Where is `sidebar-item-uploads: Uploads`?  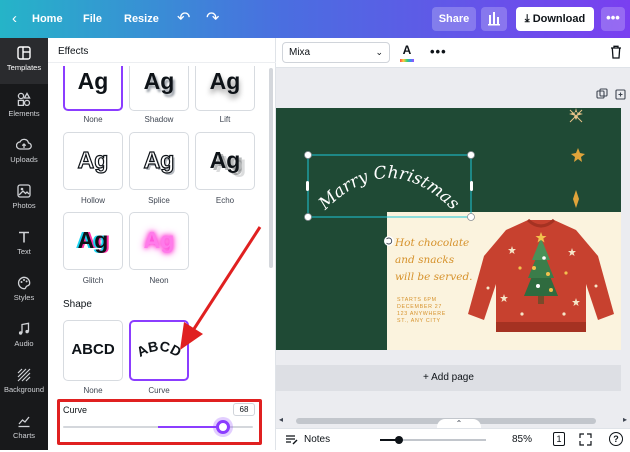
sidebar-item-uploads: Uploads is located at coordinates (24, 153).